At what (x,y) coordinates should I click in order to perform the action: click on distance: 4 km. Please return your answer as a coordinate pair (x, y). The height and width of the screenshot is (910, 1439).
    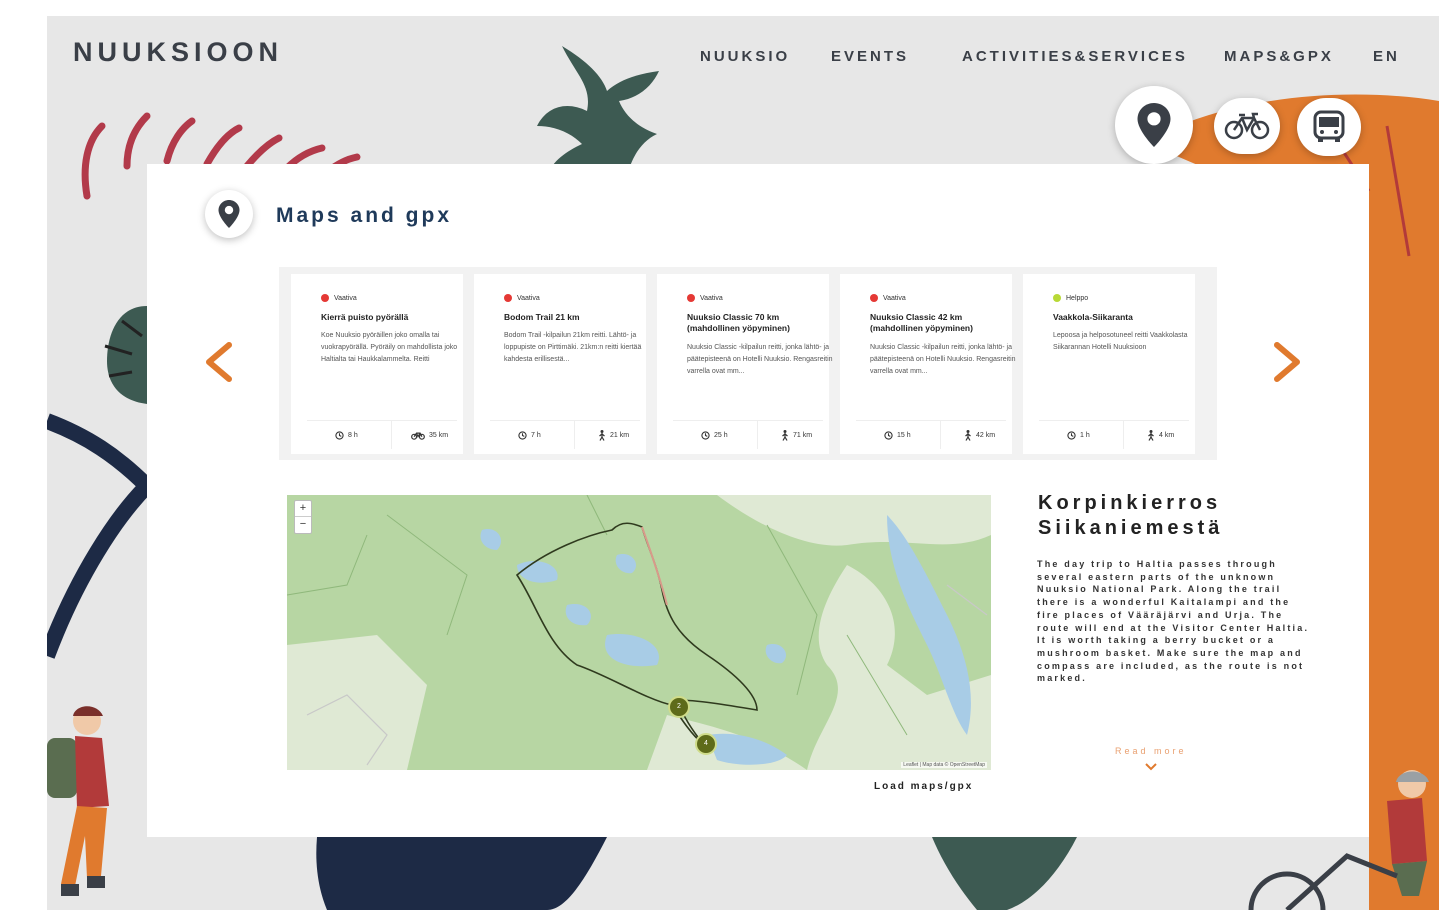
    Looking at the image, I should click on (1160, 435).